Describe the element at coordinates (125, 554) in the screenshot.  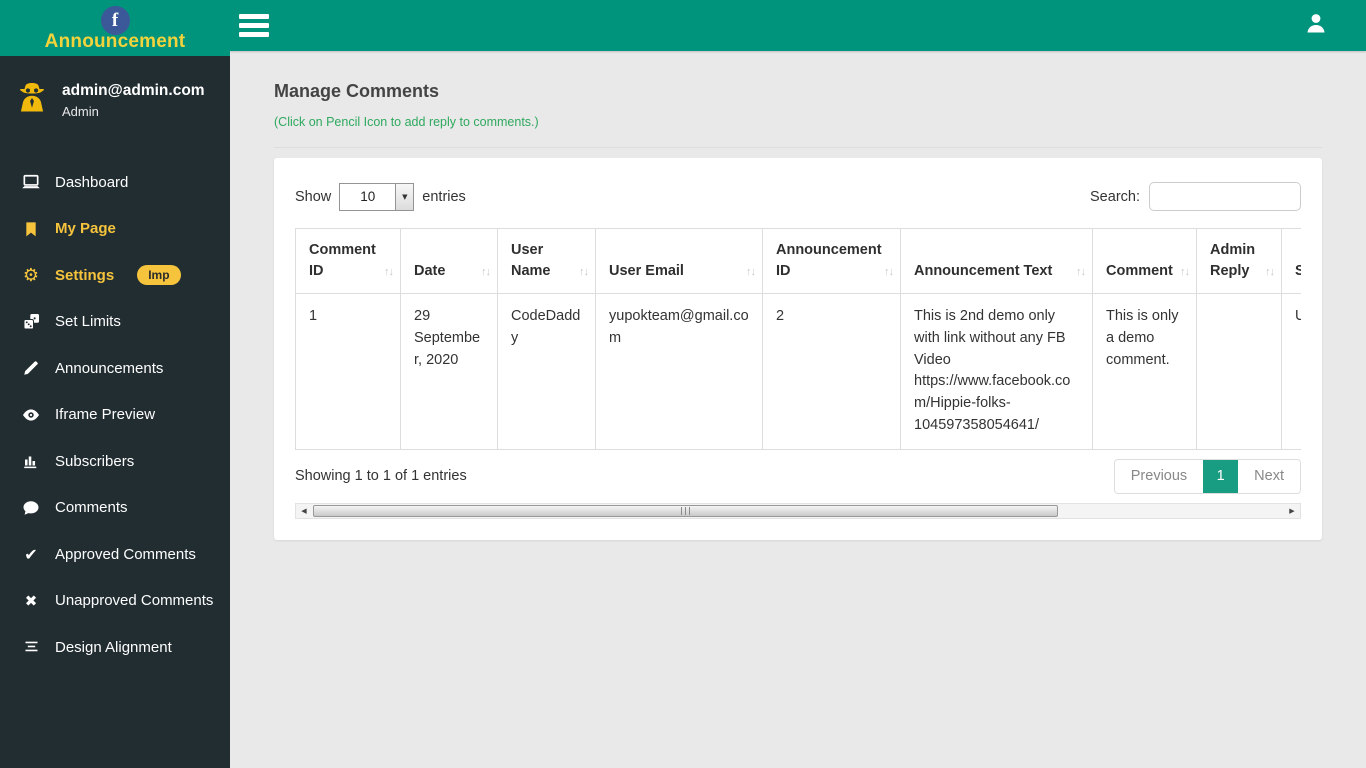
I see `sidebar-item-label: Approved Comments` at that location.